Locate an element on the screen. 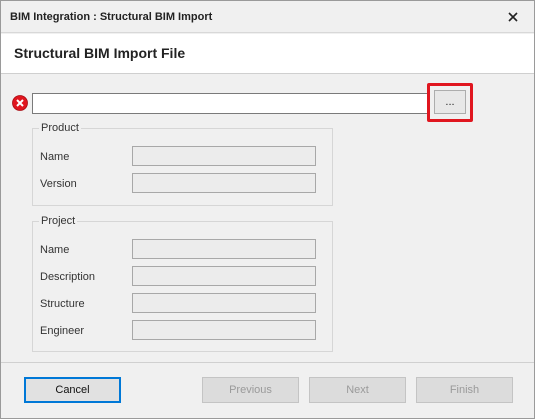 The image size is (535, 419). product-group: Product is located at coordinates (182, 164).